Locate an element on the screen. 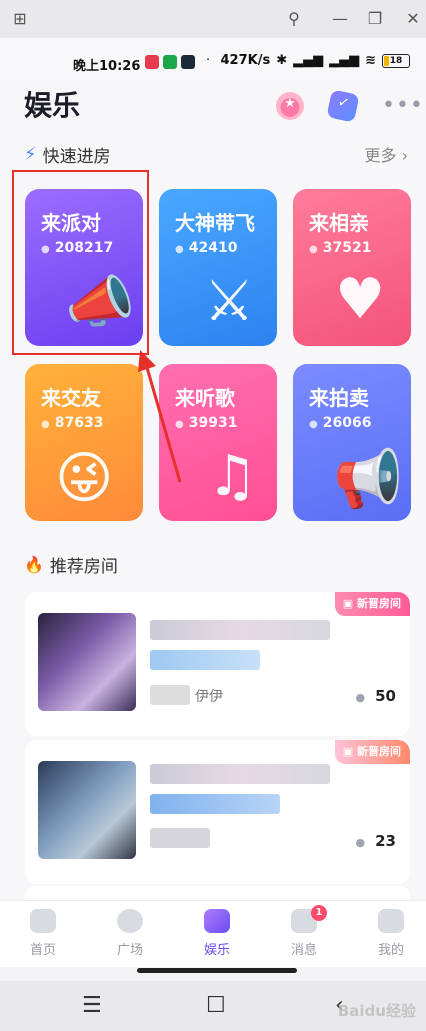  profile-icon is located at coordinates (391, 921).